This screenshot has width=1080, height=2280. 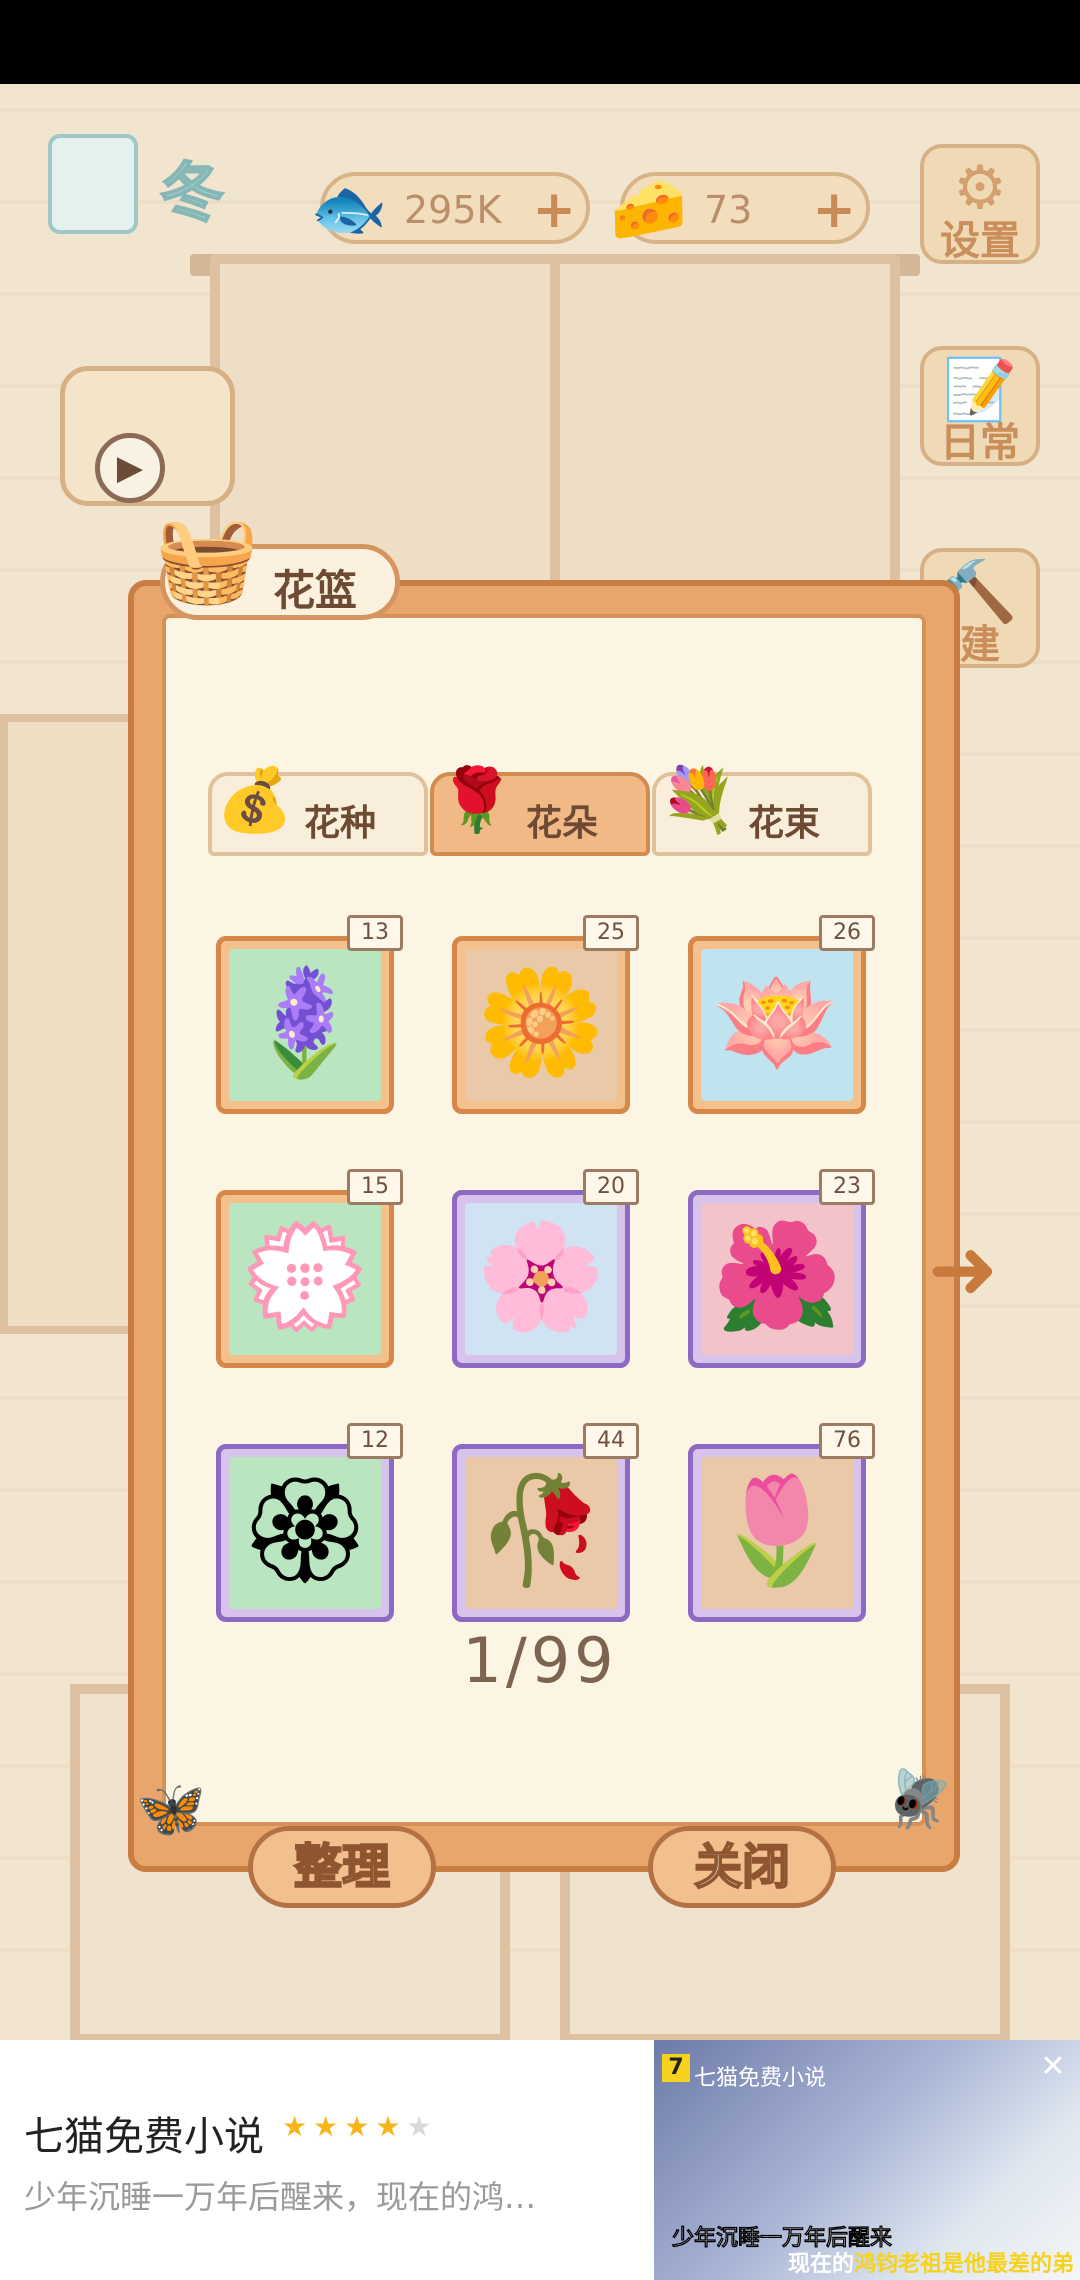 What do you see at coordinates (554, 210) in the screenshot?
I see `add-fish-button: +` at bounding box center [554, 210].